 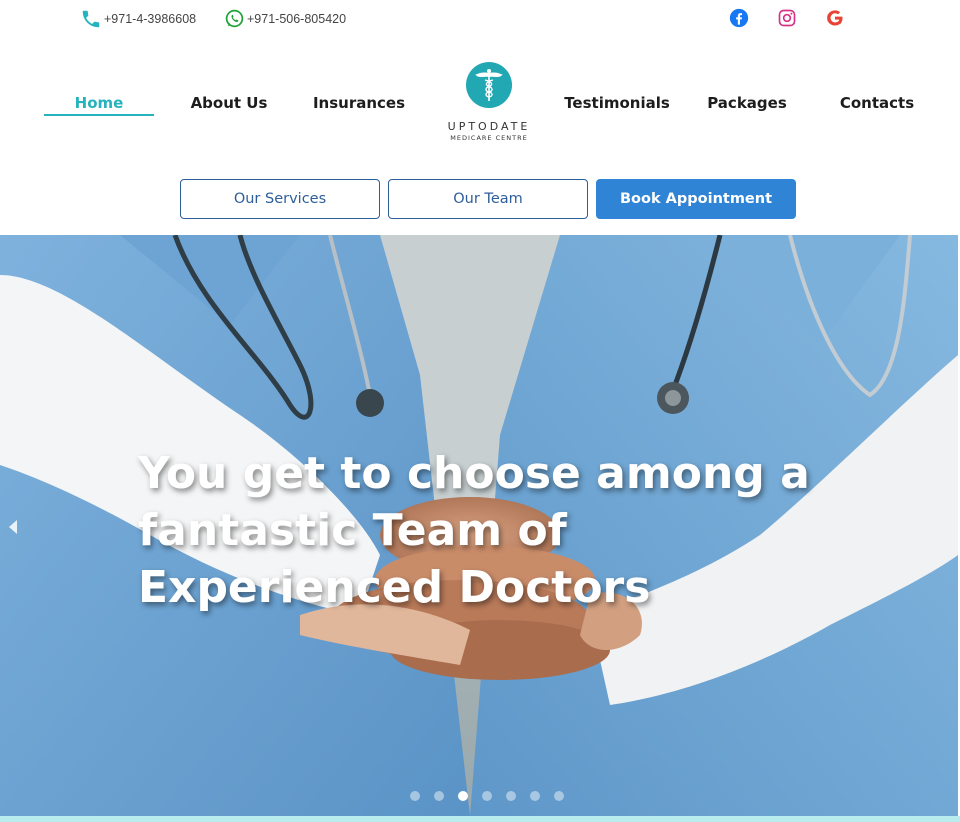 I want to click on facebook-icon, so click(x=739, y=20).